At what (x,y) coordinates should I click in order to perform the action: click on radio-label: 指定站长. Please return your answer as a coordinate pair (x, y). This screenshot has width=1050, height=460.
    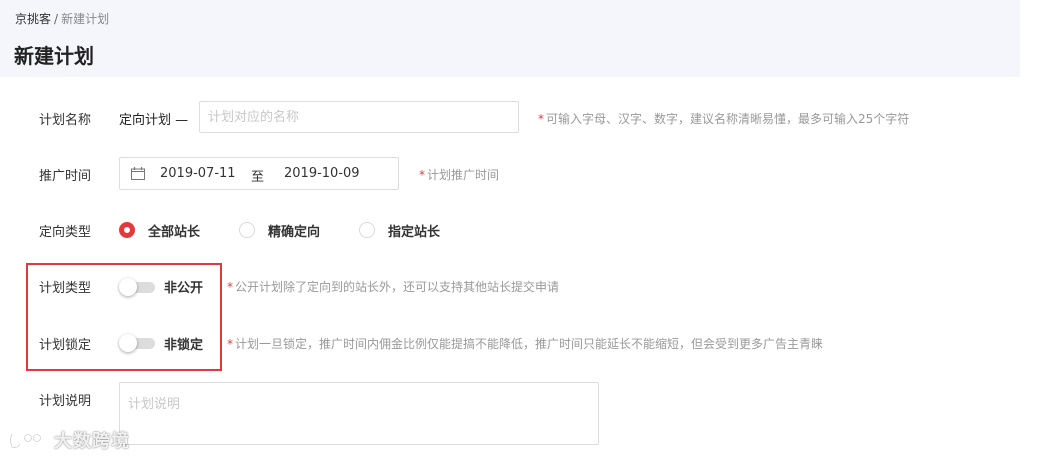
    Looking at the image, I should click on (414, 232).